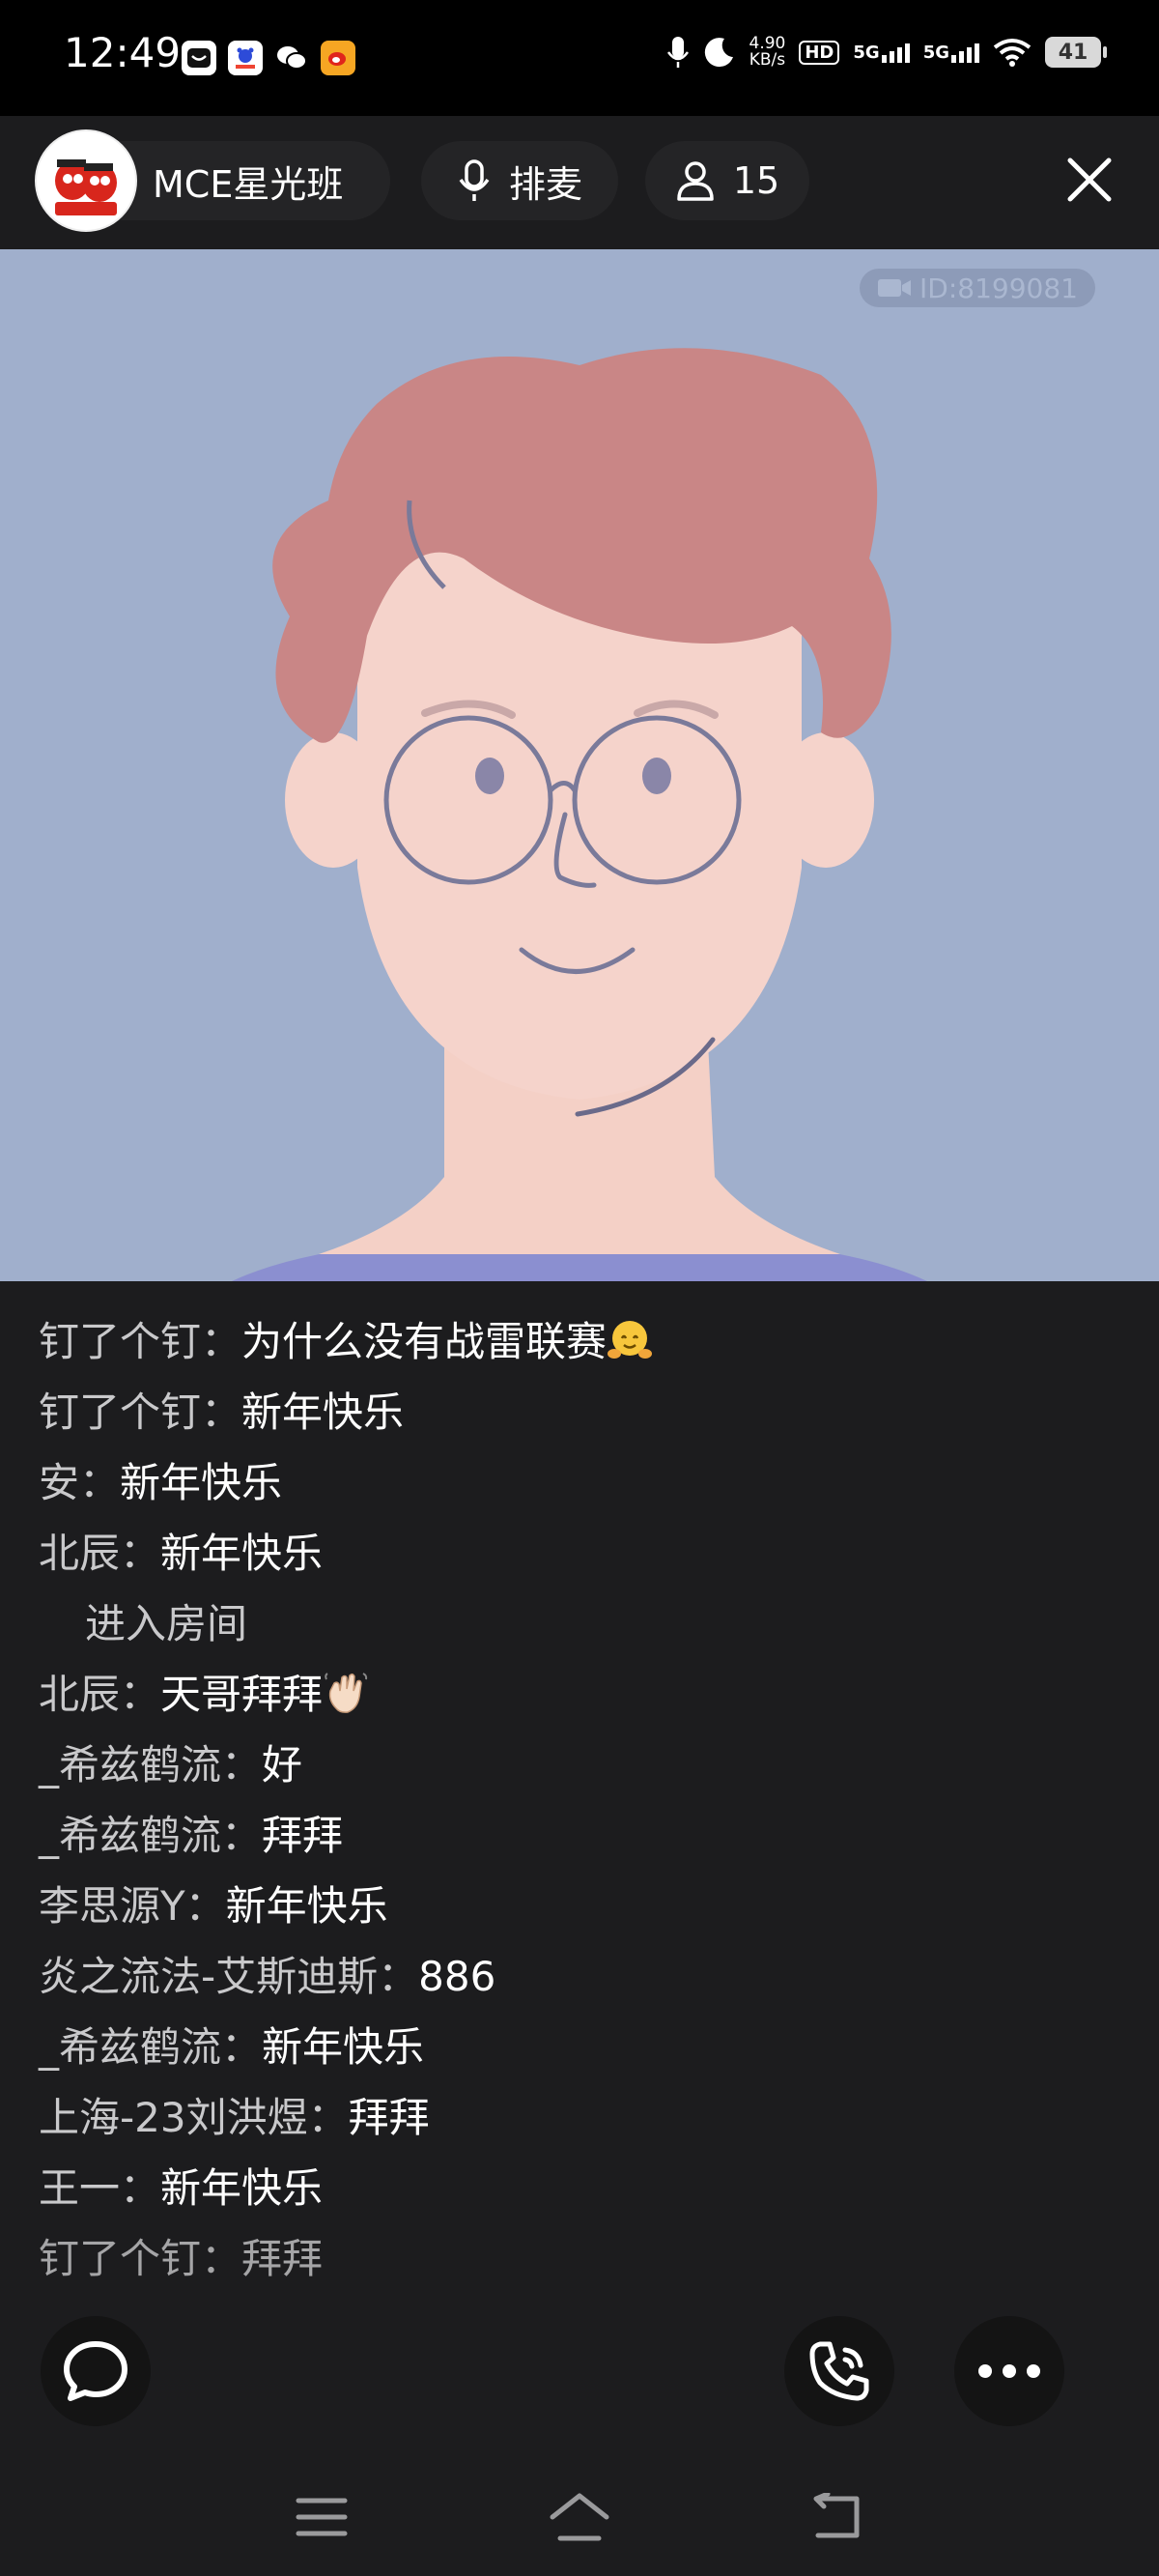 Image resolution: width=1159 pixels, height=2576 pixels. What do you see at coordinates (80, 1483) in the screenshot?
I see `chat-username: 安：` at bounding box center [80, 1483].